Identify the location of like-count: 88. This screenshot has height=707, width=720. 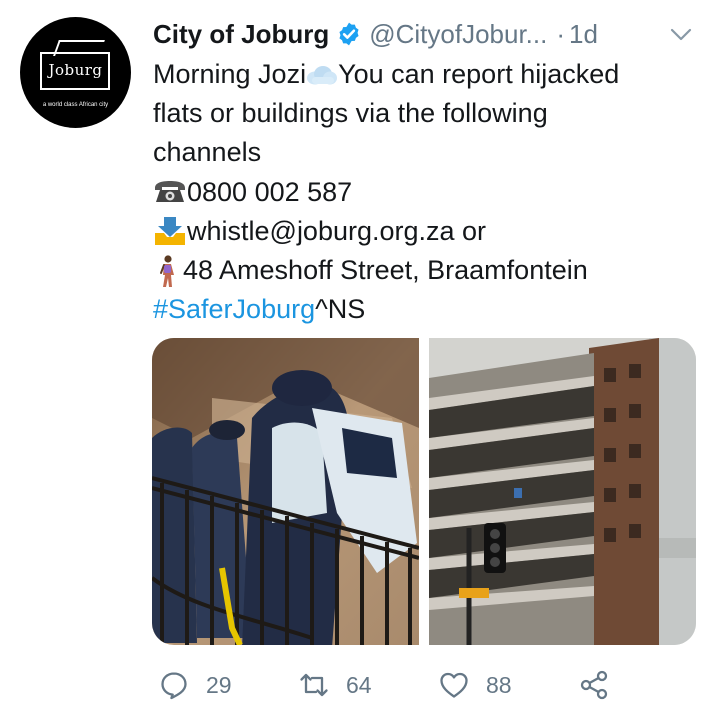
(499, 684).